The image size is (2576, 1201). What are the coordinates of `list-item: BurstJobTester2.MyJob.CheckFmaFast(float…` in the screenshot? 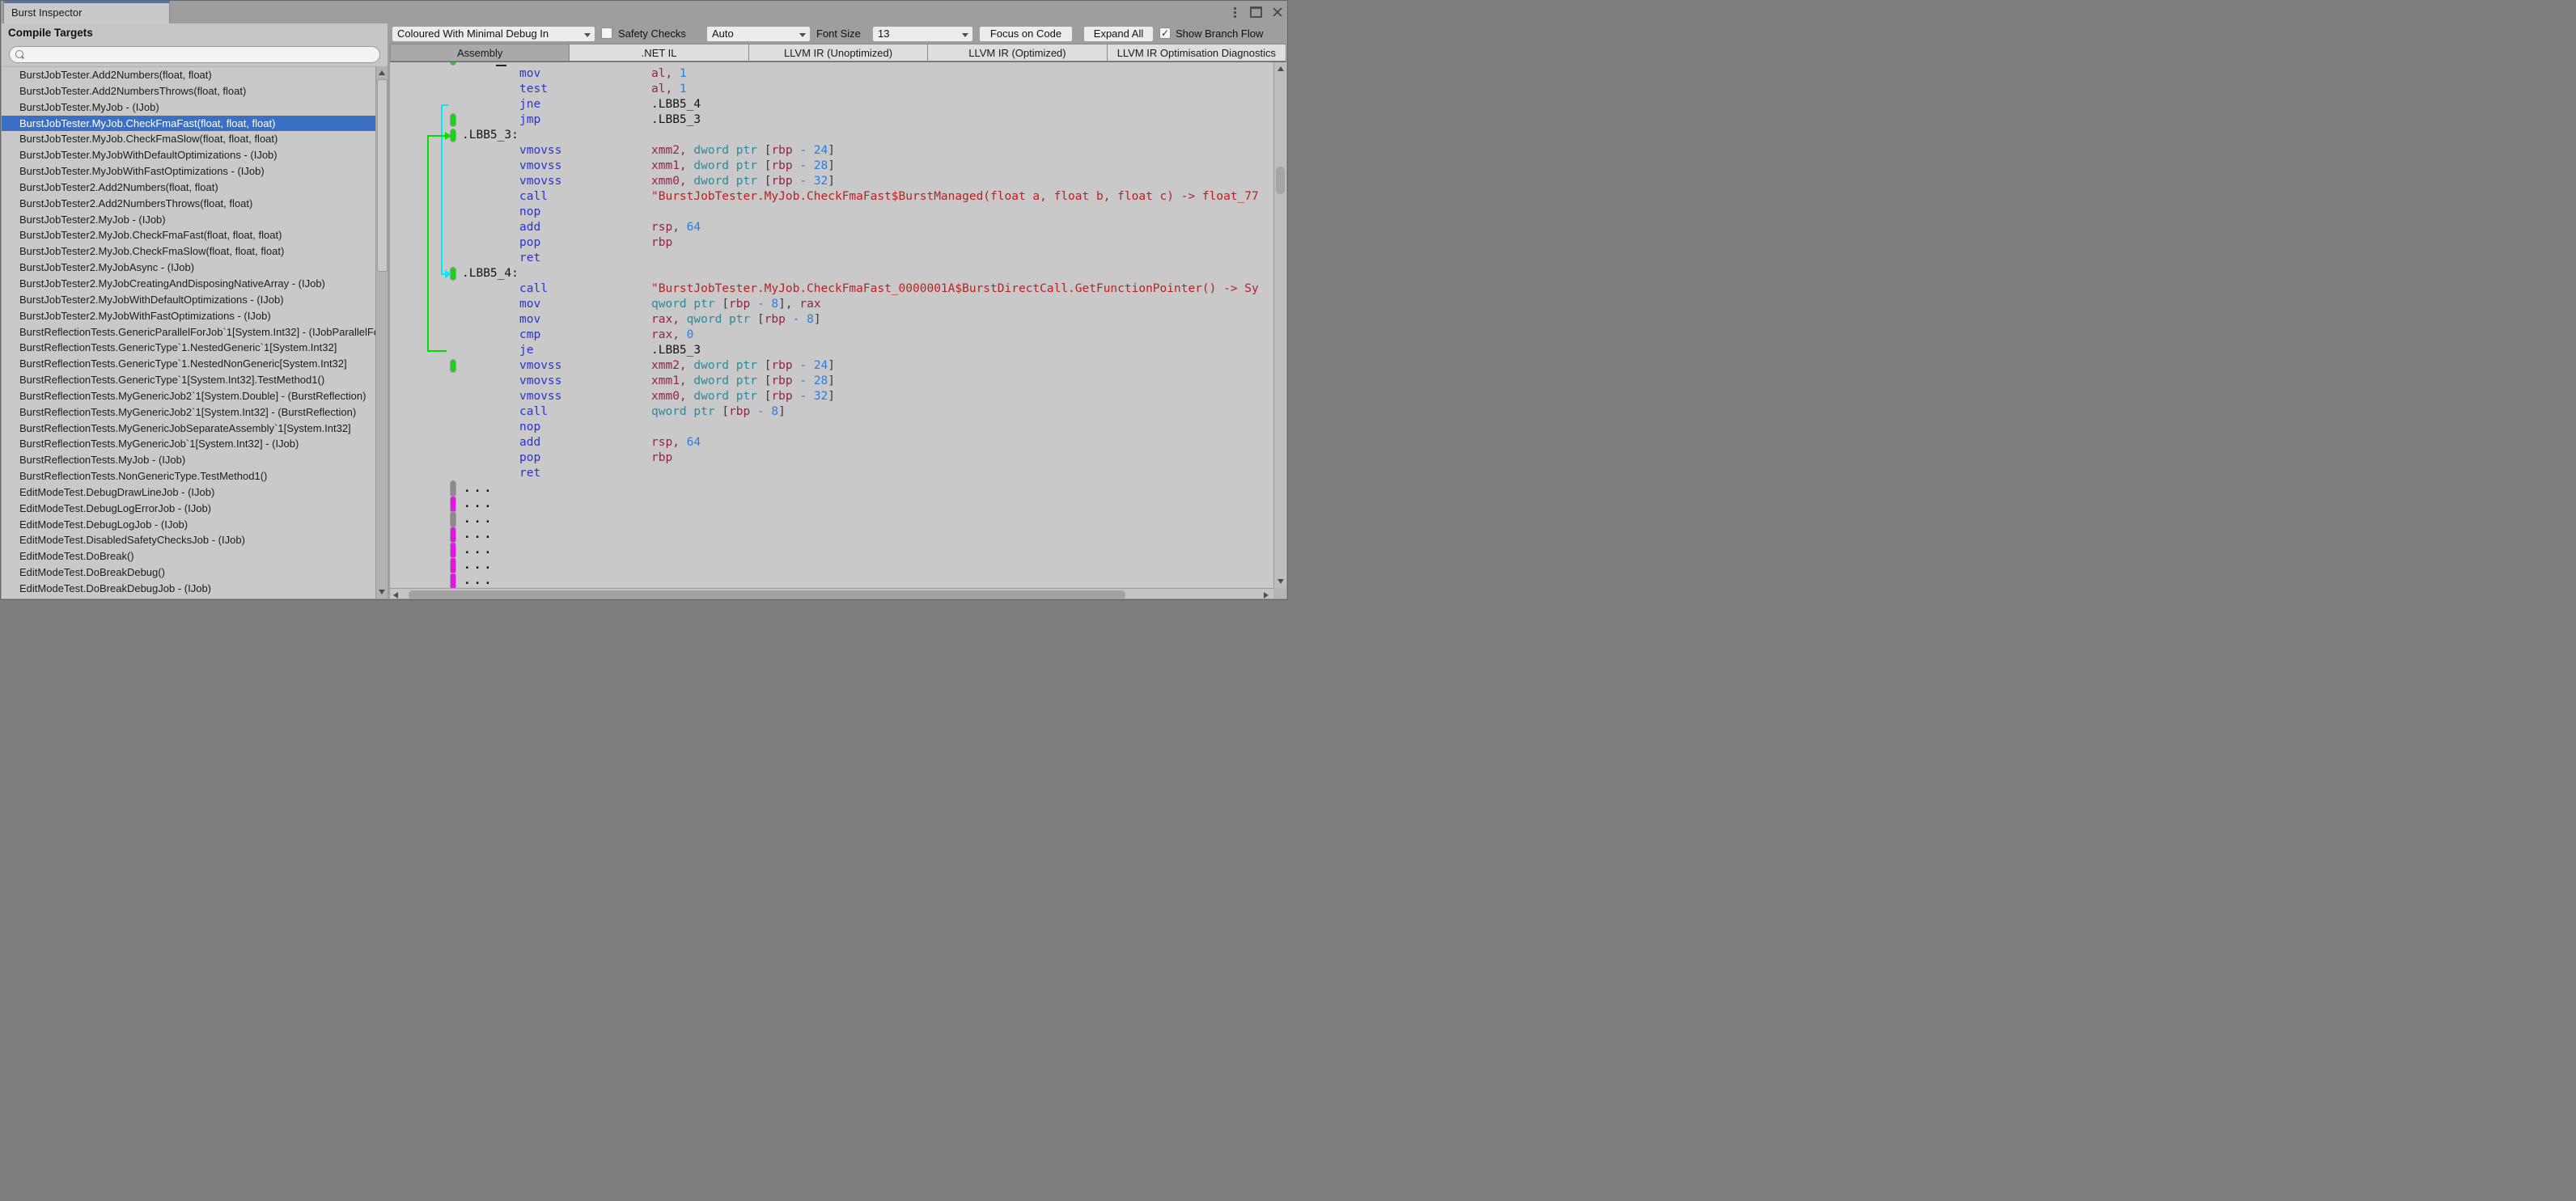 It's located at (188, 235).